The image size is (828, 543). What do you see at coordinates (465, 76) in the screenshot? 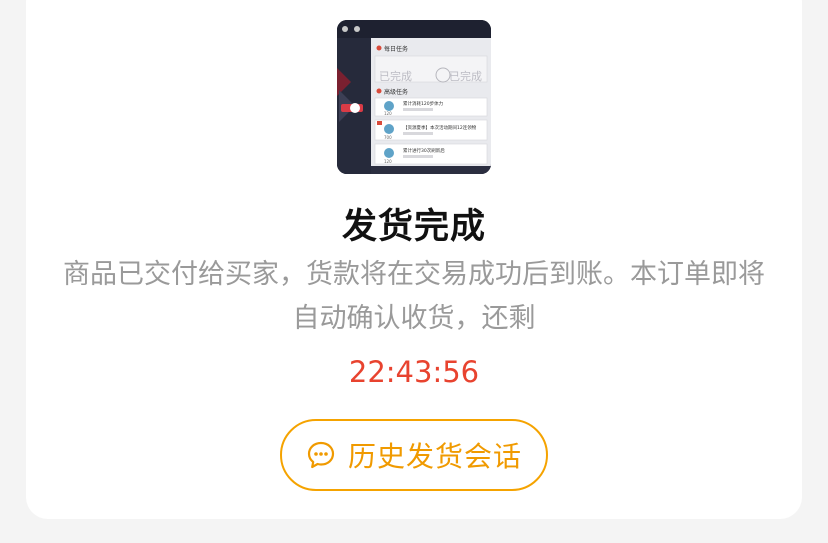
I see `thumb-stamp-2: 已完成` at bounding box center [465, 76].